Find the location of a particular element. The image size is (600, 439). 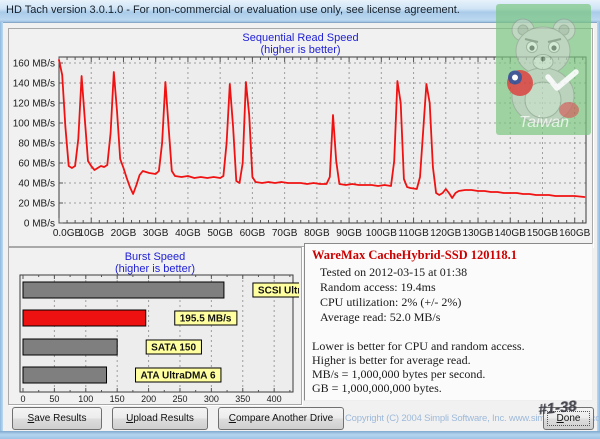

compare-another-drive-button: Compare Another Drive is located at coordinates (281, 418).